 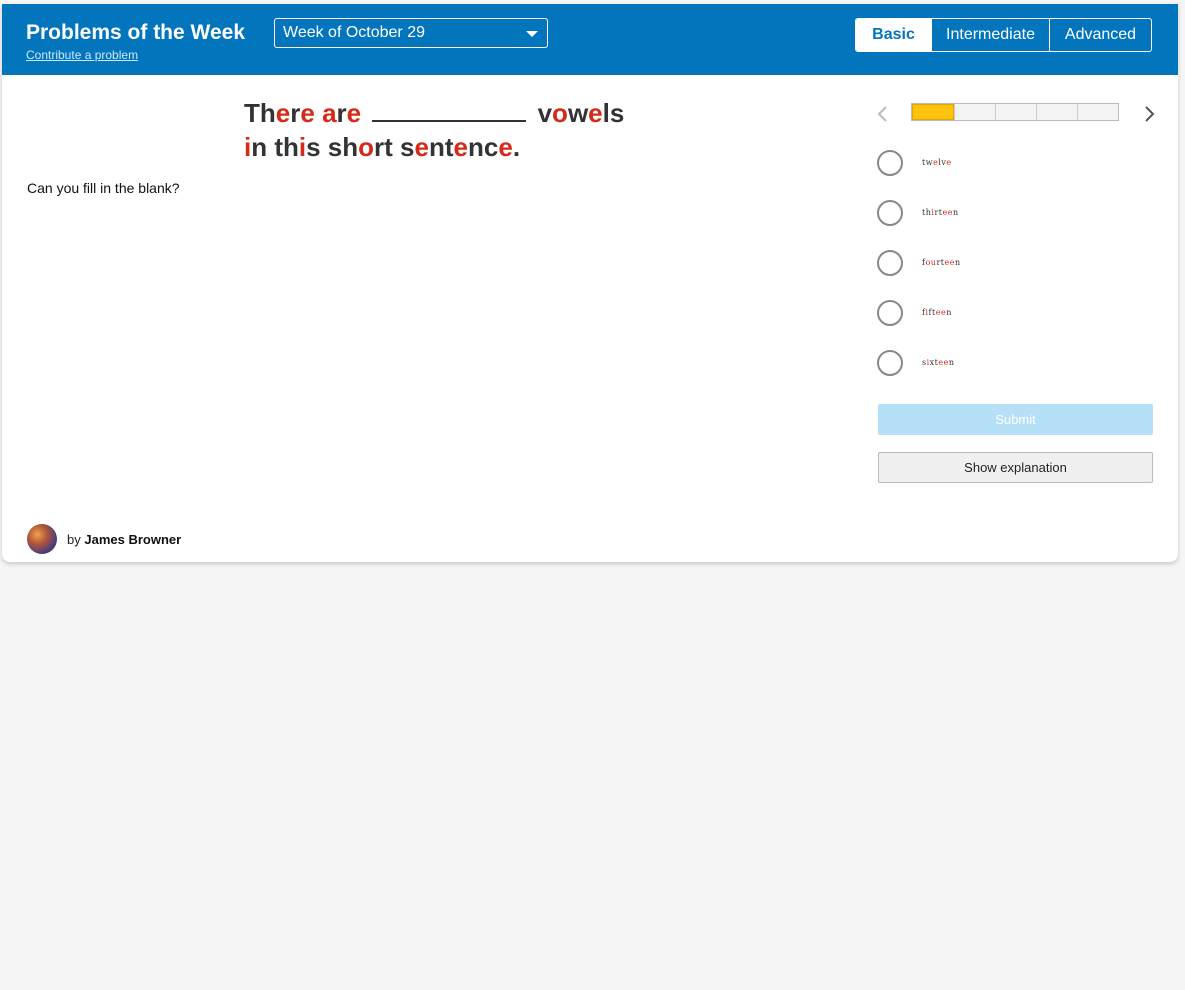 What do you see at coordinates (1015, 467) in the screenshot?
I see `show-explanation-button: Show explanation` at bounding box center [1015, 467].